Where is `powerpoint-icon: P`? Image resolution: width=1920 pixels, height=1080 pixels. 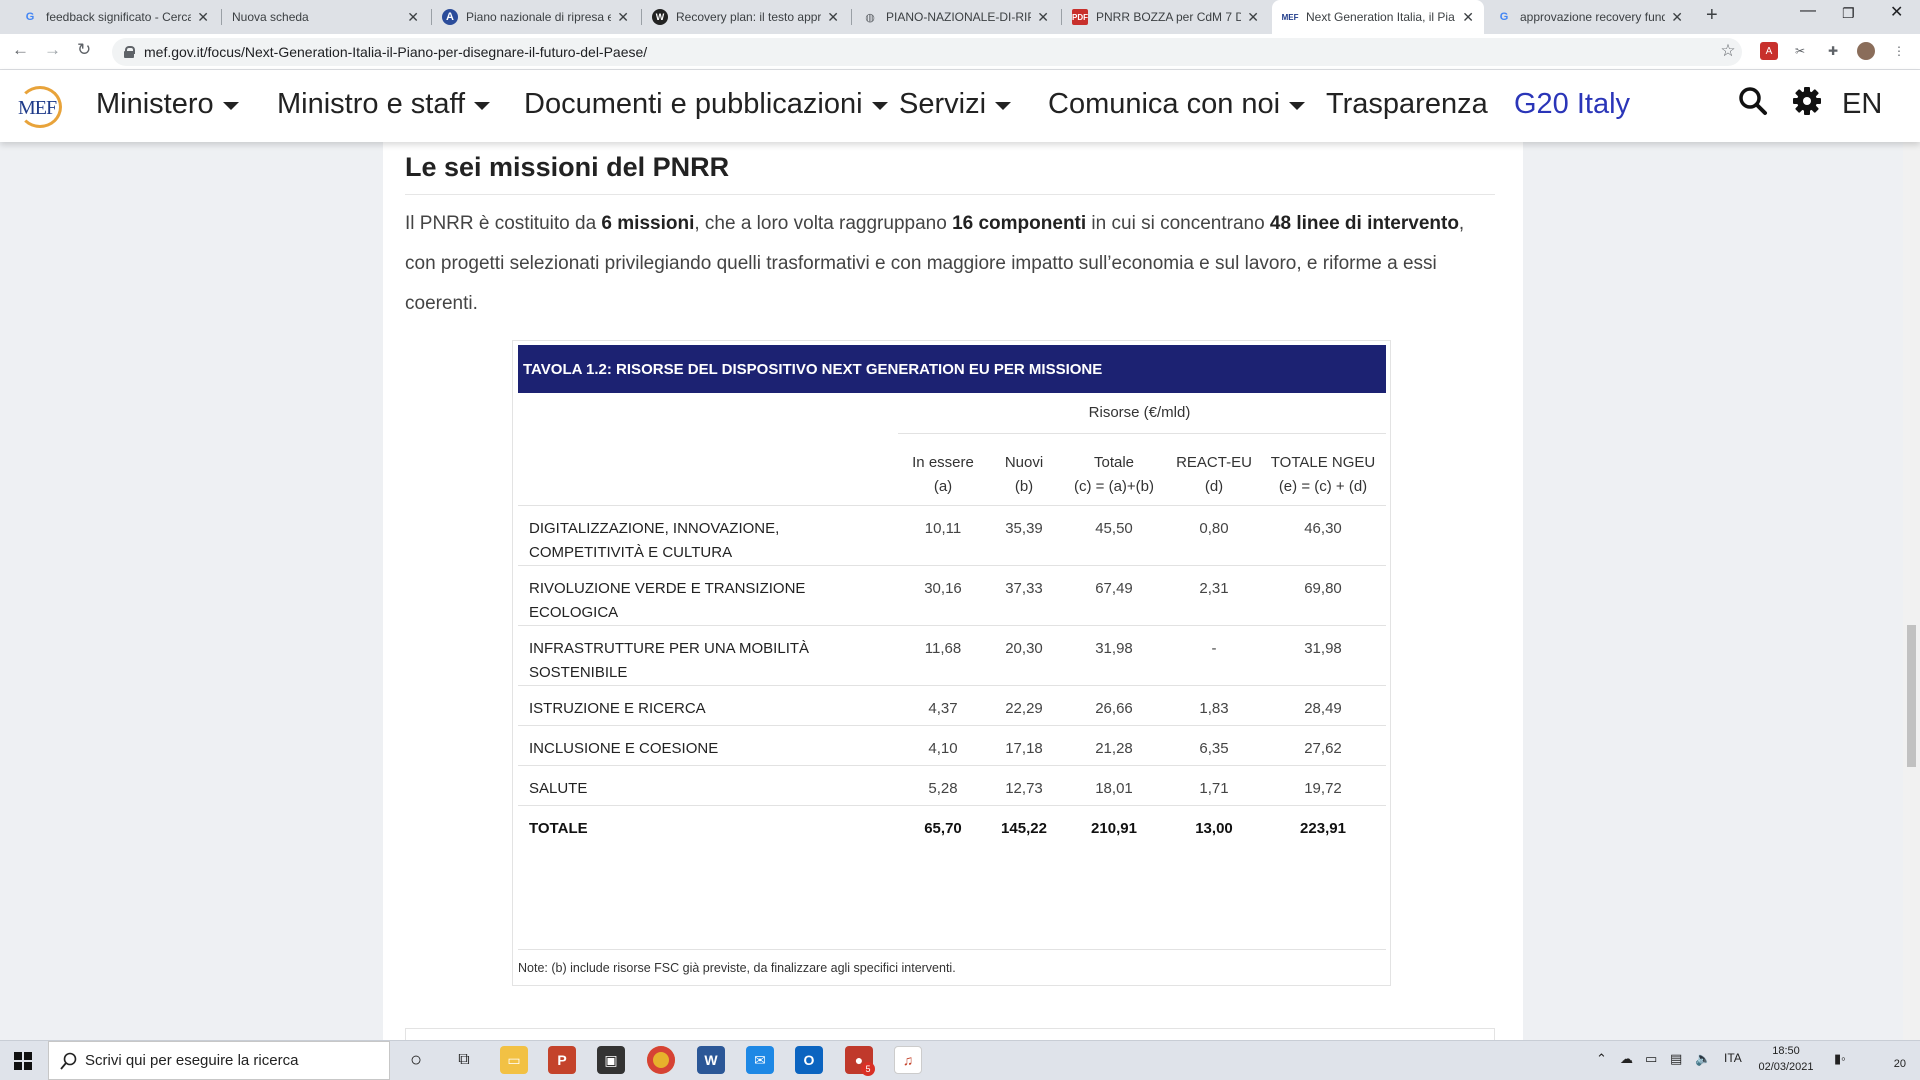
powerpoint-icon: P is located at coordinates (562, 1060).